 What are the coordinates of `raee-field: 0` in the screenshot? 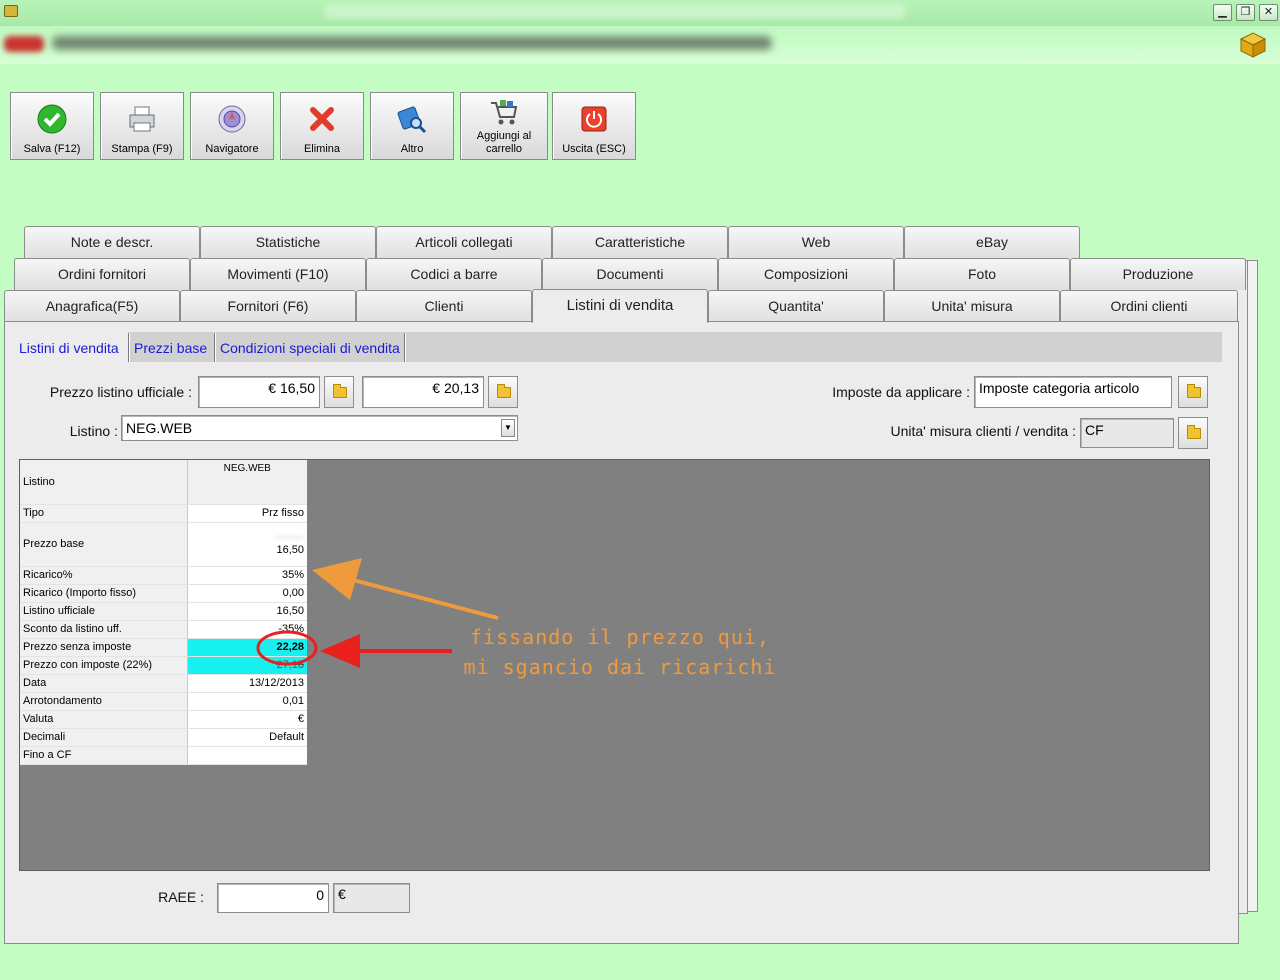 It's located at (273, 898).